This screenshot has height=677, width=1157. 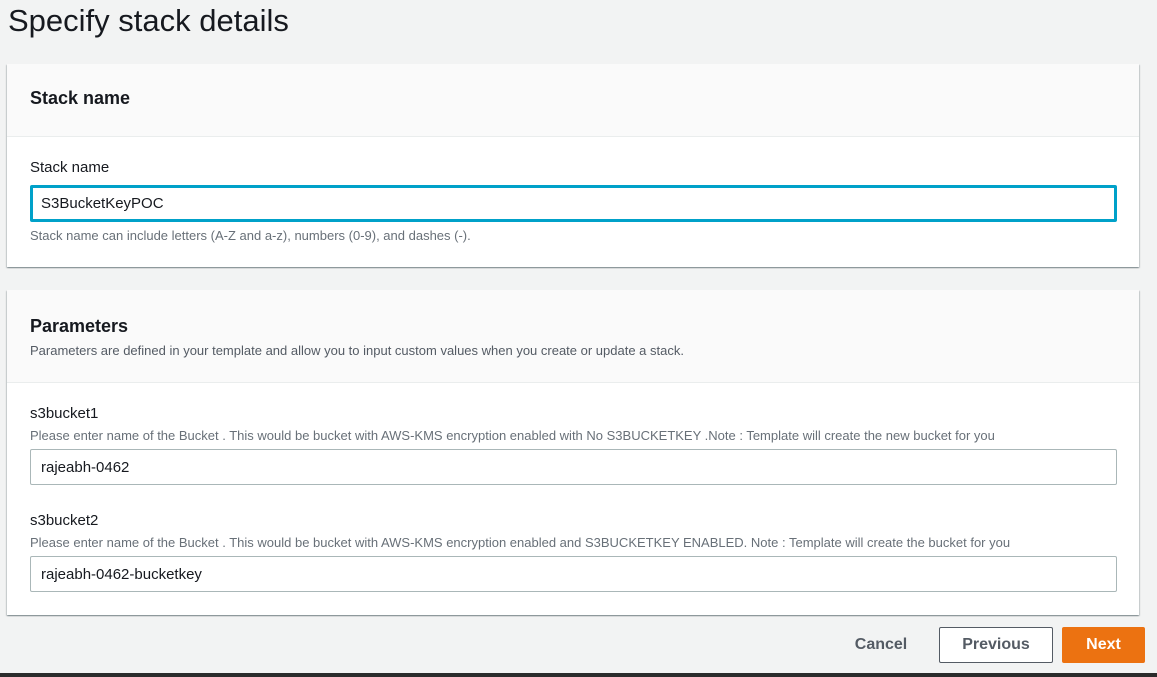 What do you see at coordinates (148, 20) in the screenshot?
I see `page-title: Specify stack details` at bounding box center [148, 20].